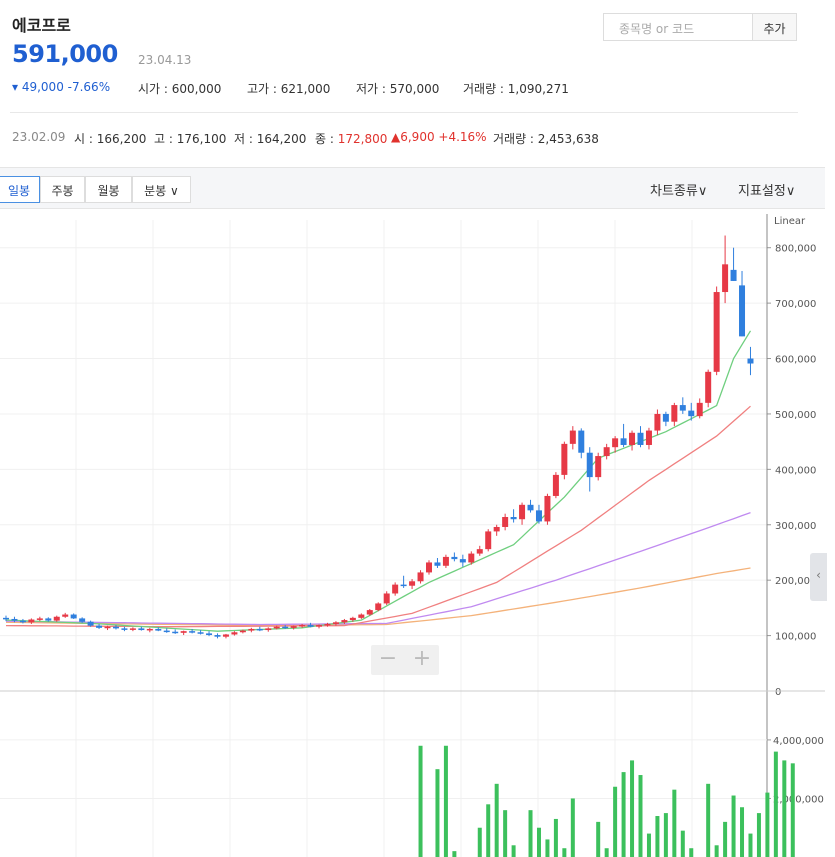  I want to click on zoom-out-button: −, so click(388, 660).